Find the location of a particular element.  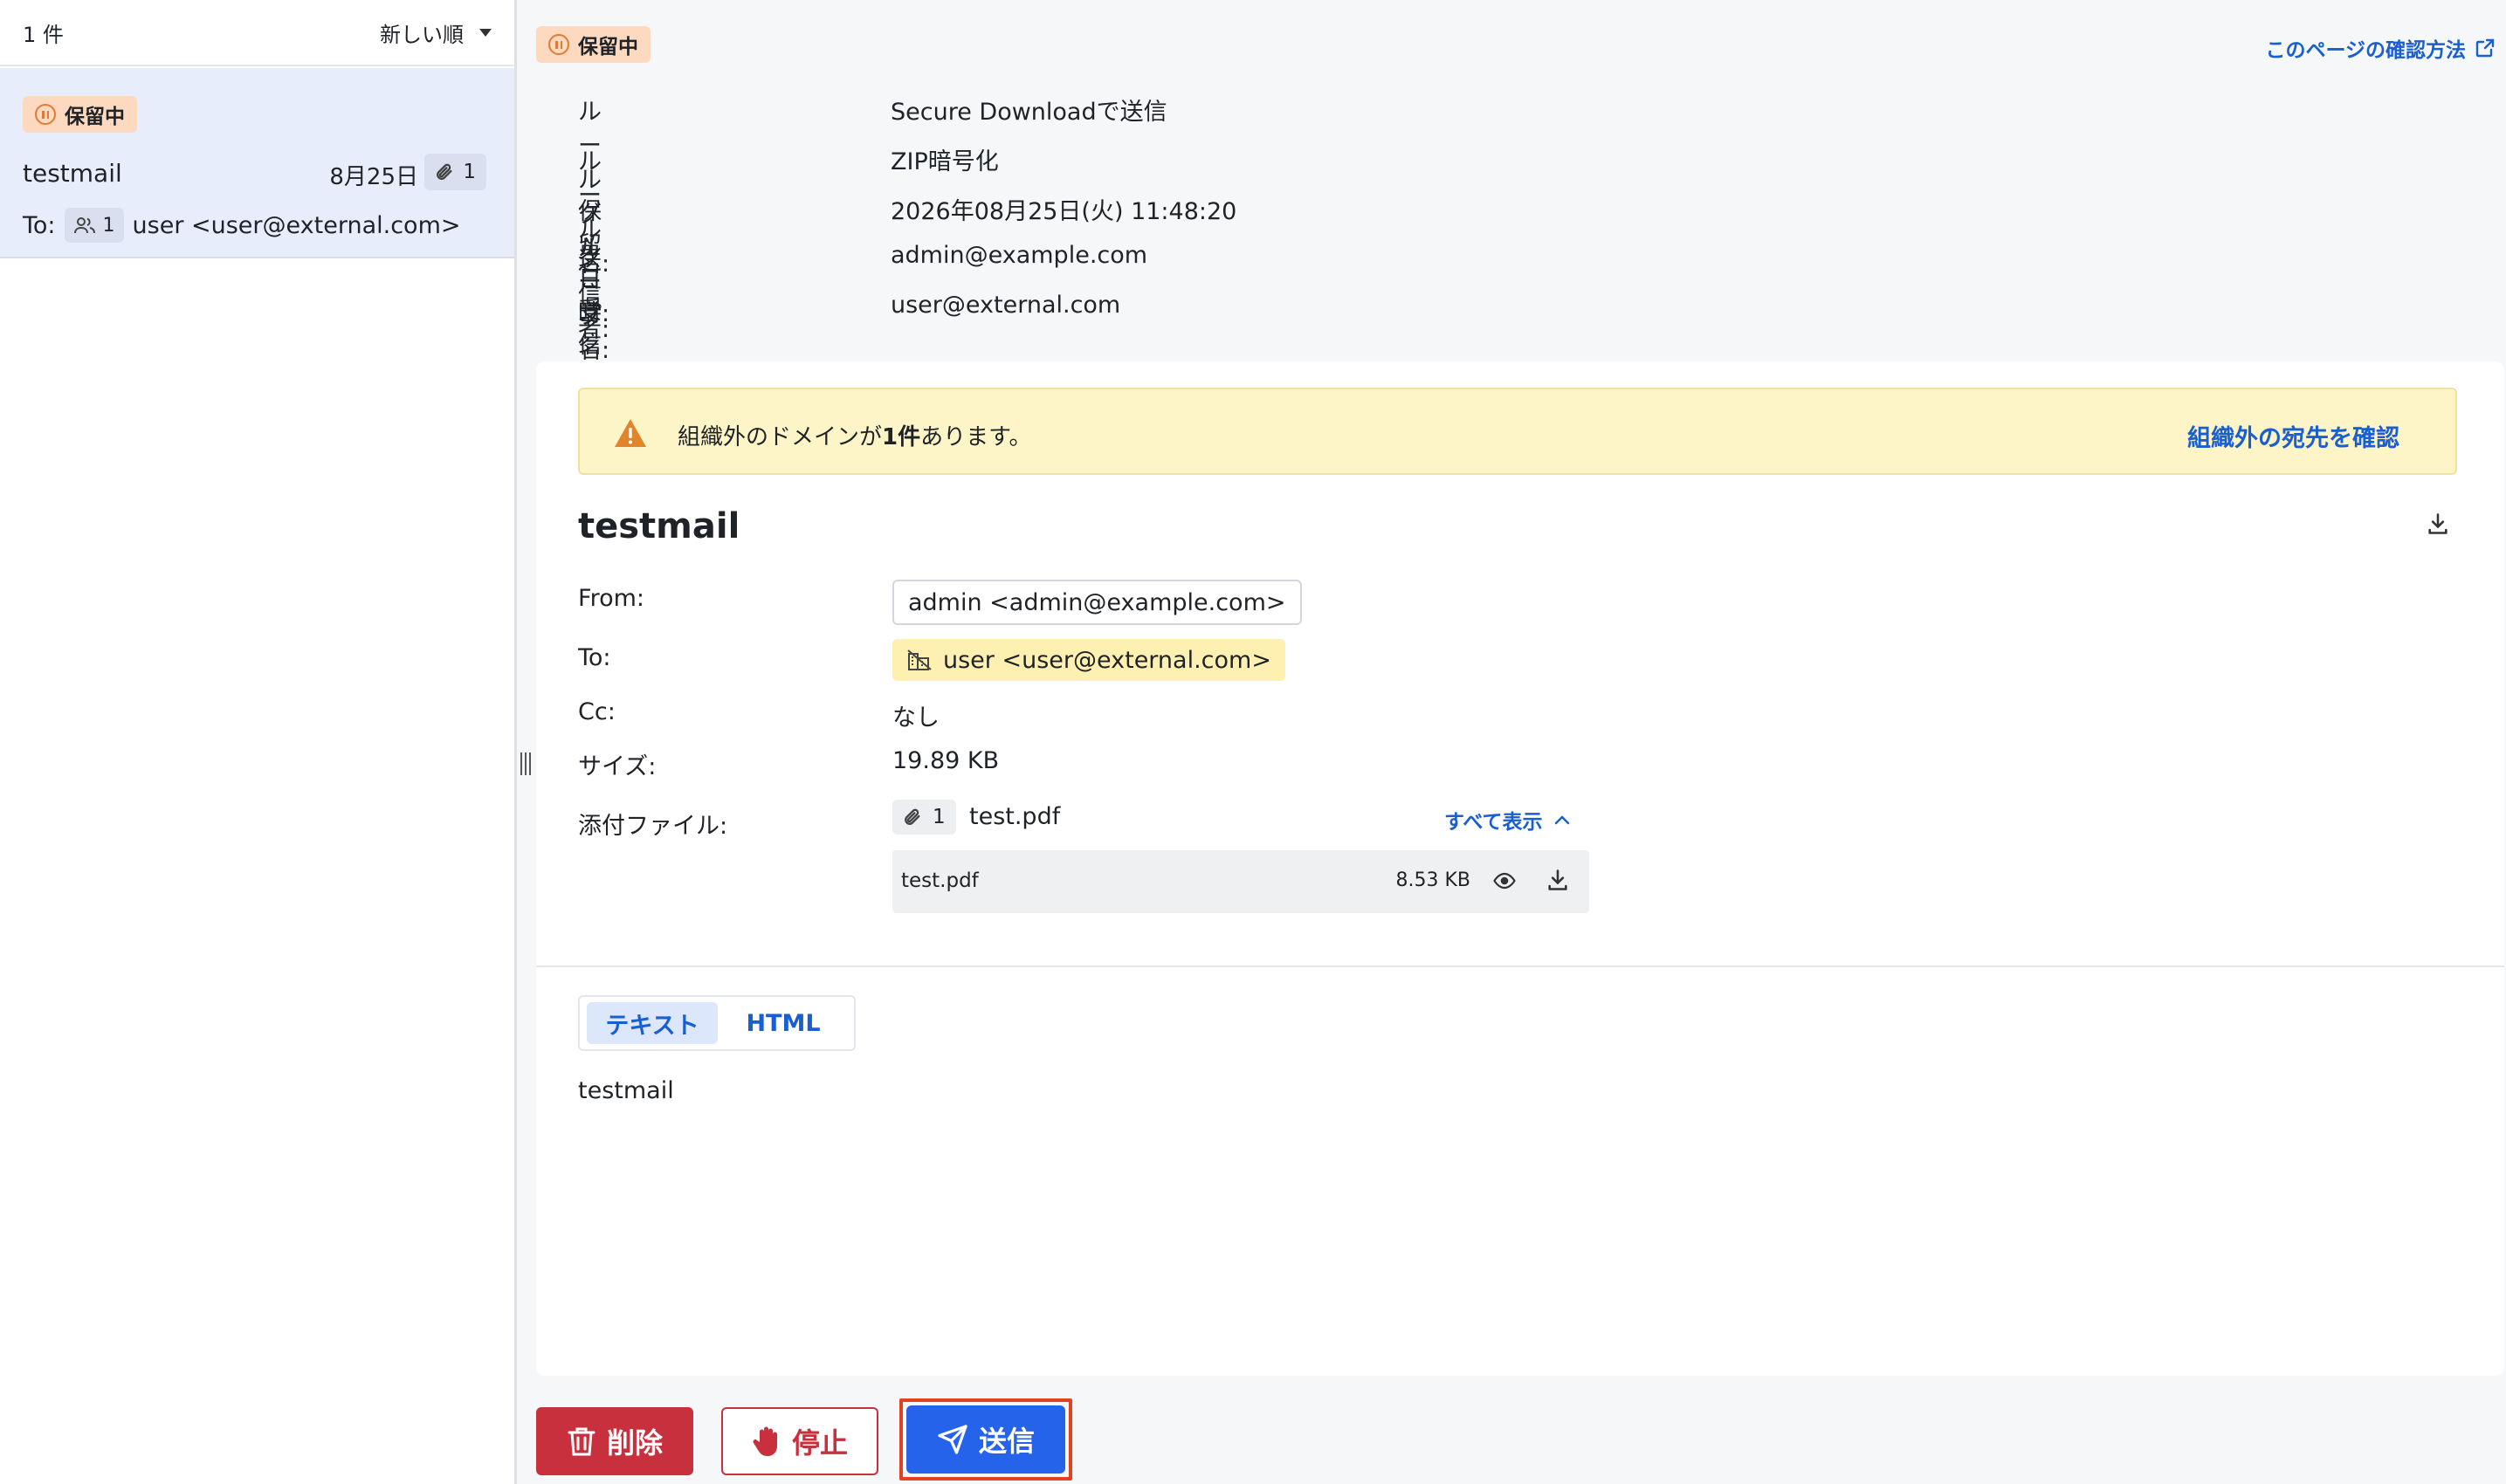

cc-label: Cc: is located at coordinates (597, 711).